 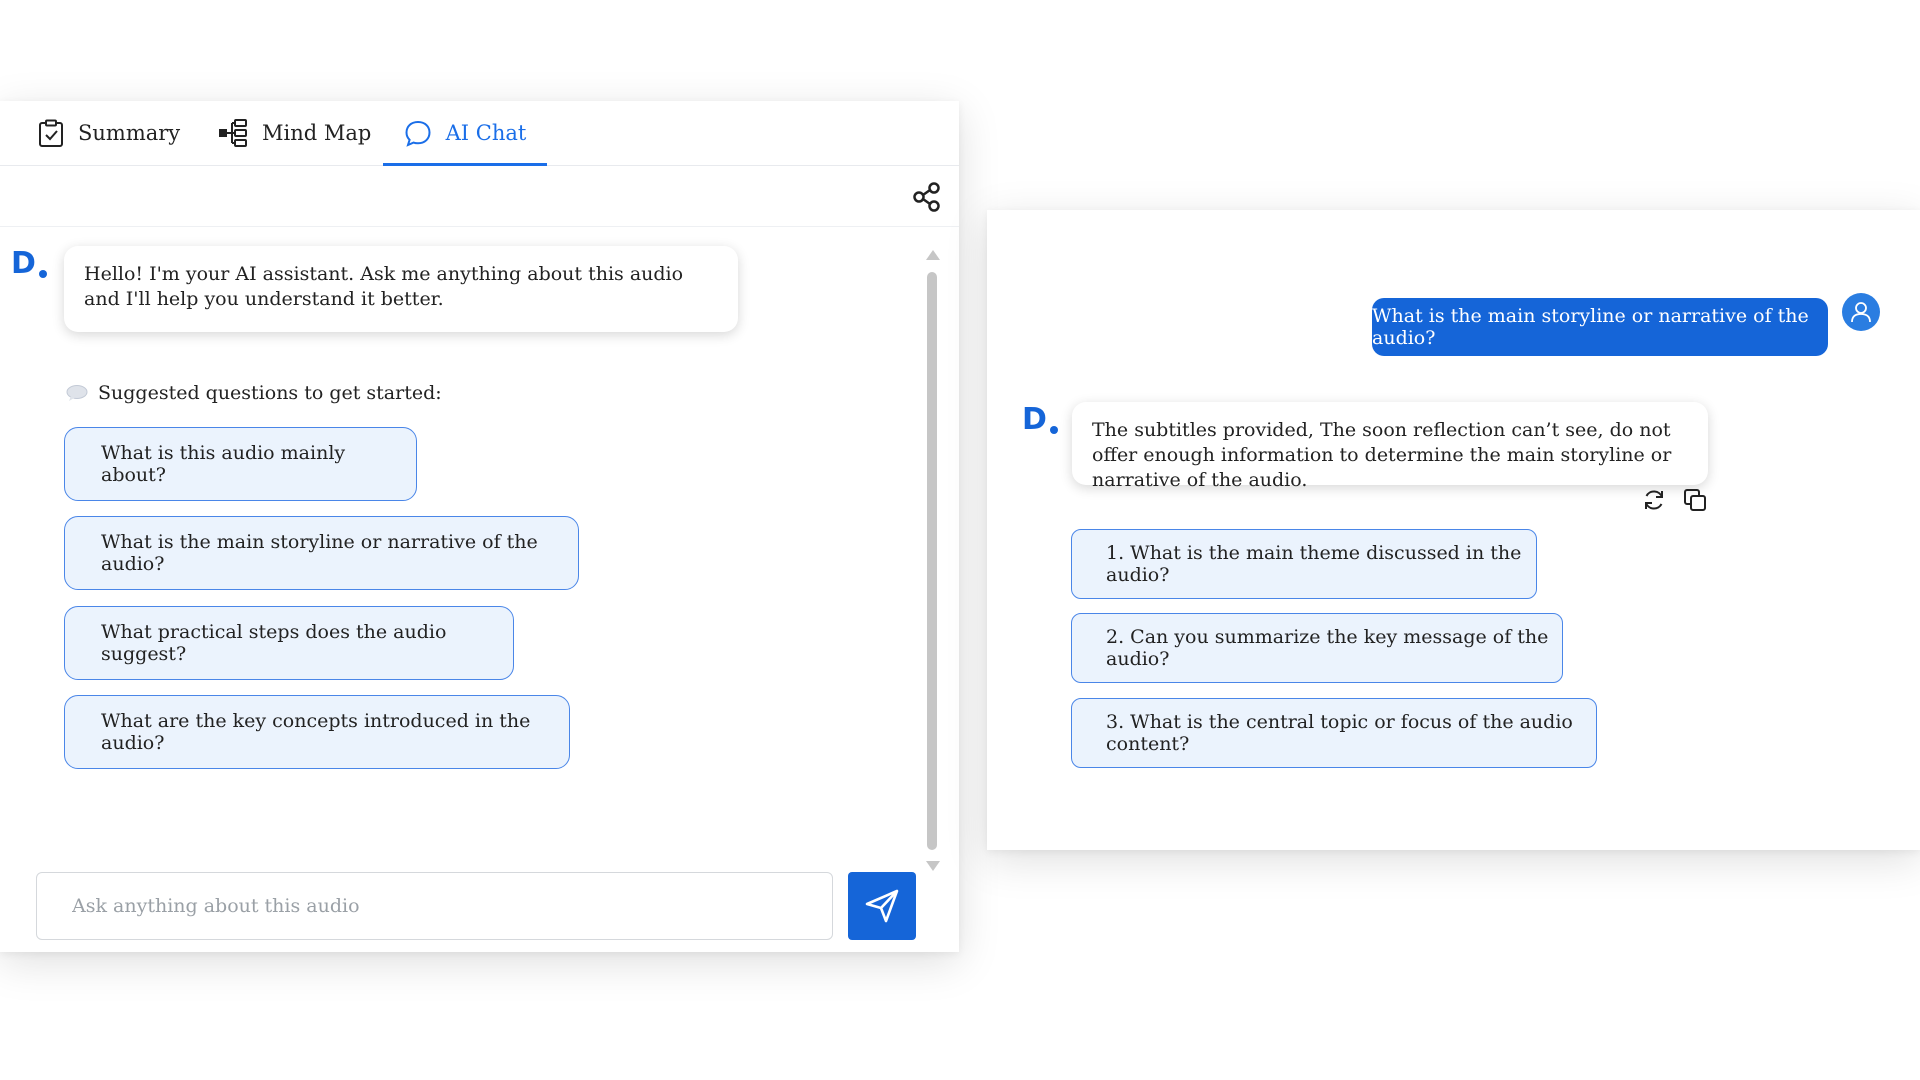 I want to click on send-icon, so click(x=882, y=906).